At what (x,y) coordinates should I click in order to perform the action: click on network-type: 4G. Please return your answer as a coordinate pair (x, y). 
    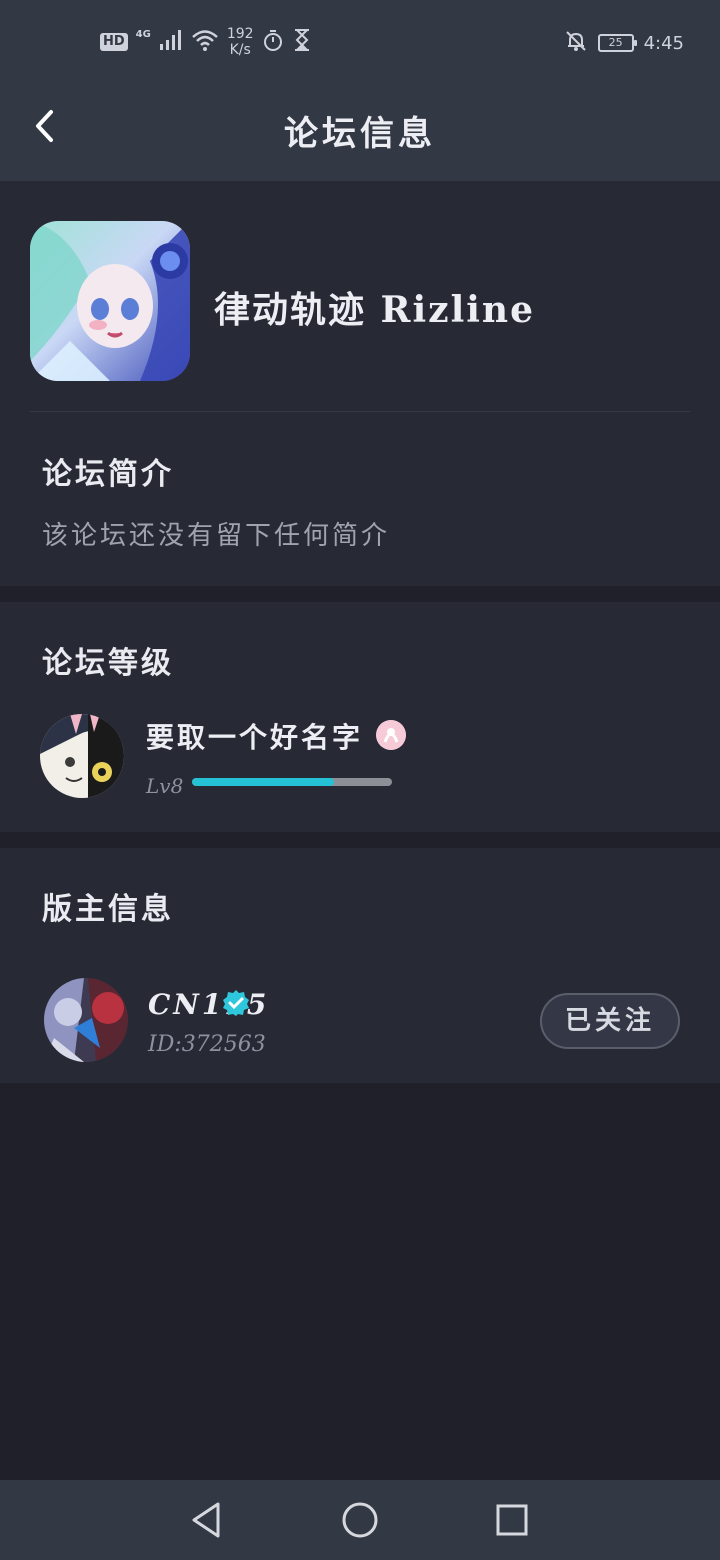
    Looking at the image, I should click on (143, 34).